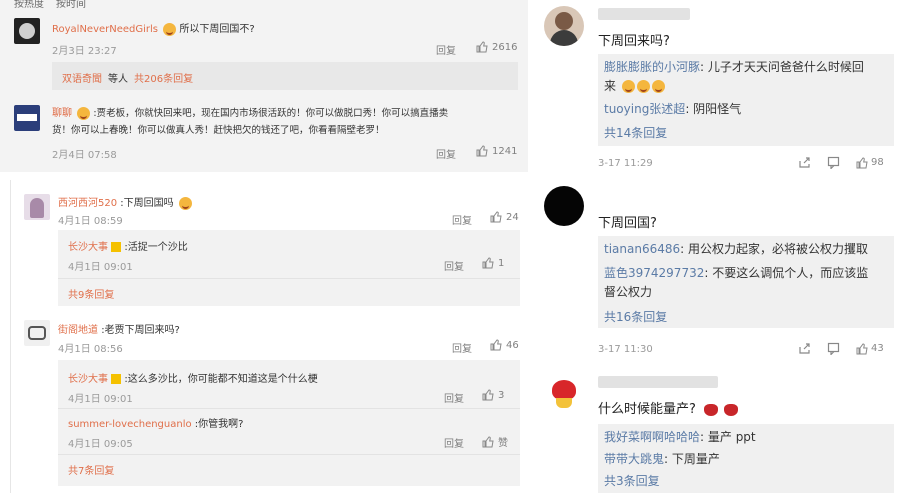 The height and width of the screenshot is (493, 900). What do you see at coordinates (50, 5) in the screenshot?
I see `sort-tabs: 按热度 按时间` at bounding box center [50, 5].